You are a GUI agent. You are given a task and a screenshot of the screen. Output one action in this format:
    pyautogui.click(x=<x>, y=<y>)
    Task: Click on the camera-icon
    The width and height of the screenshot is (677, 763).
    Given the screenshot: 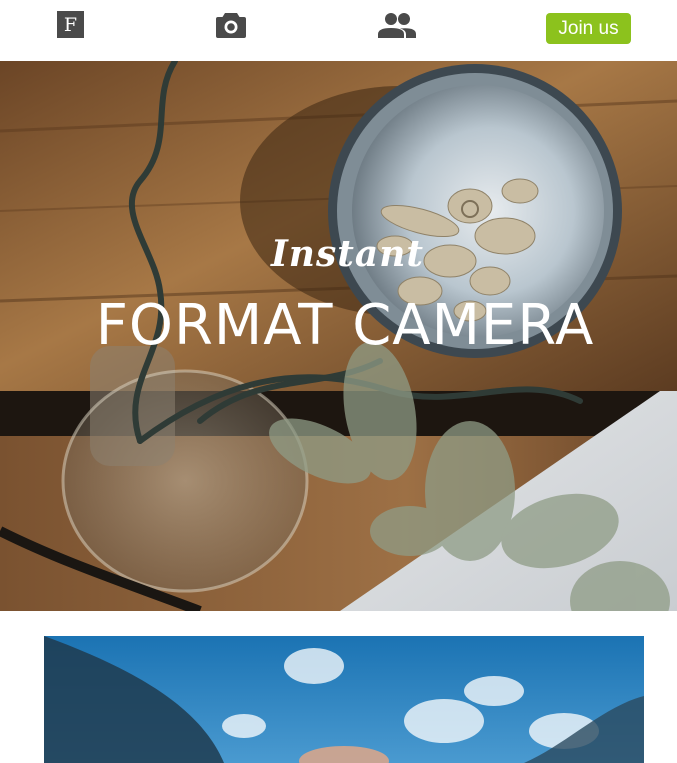 What is the action you would take?
    pyautogui.click(x=231, y=25)
    